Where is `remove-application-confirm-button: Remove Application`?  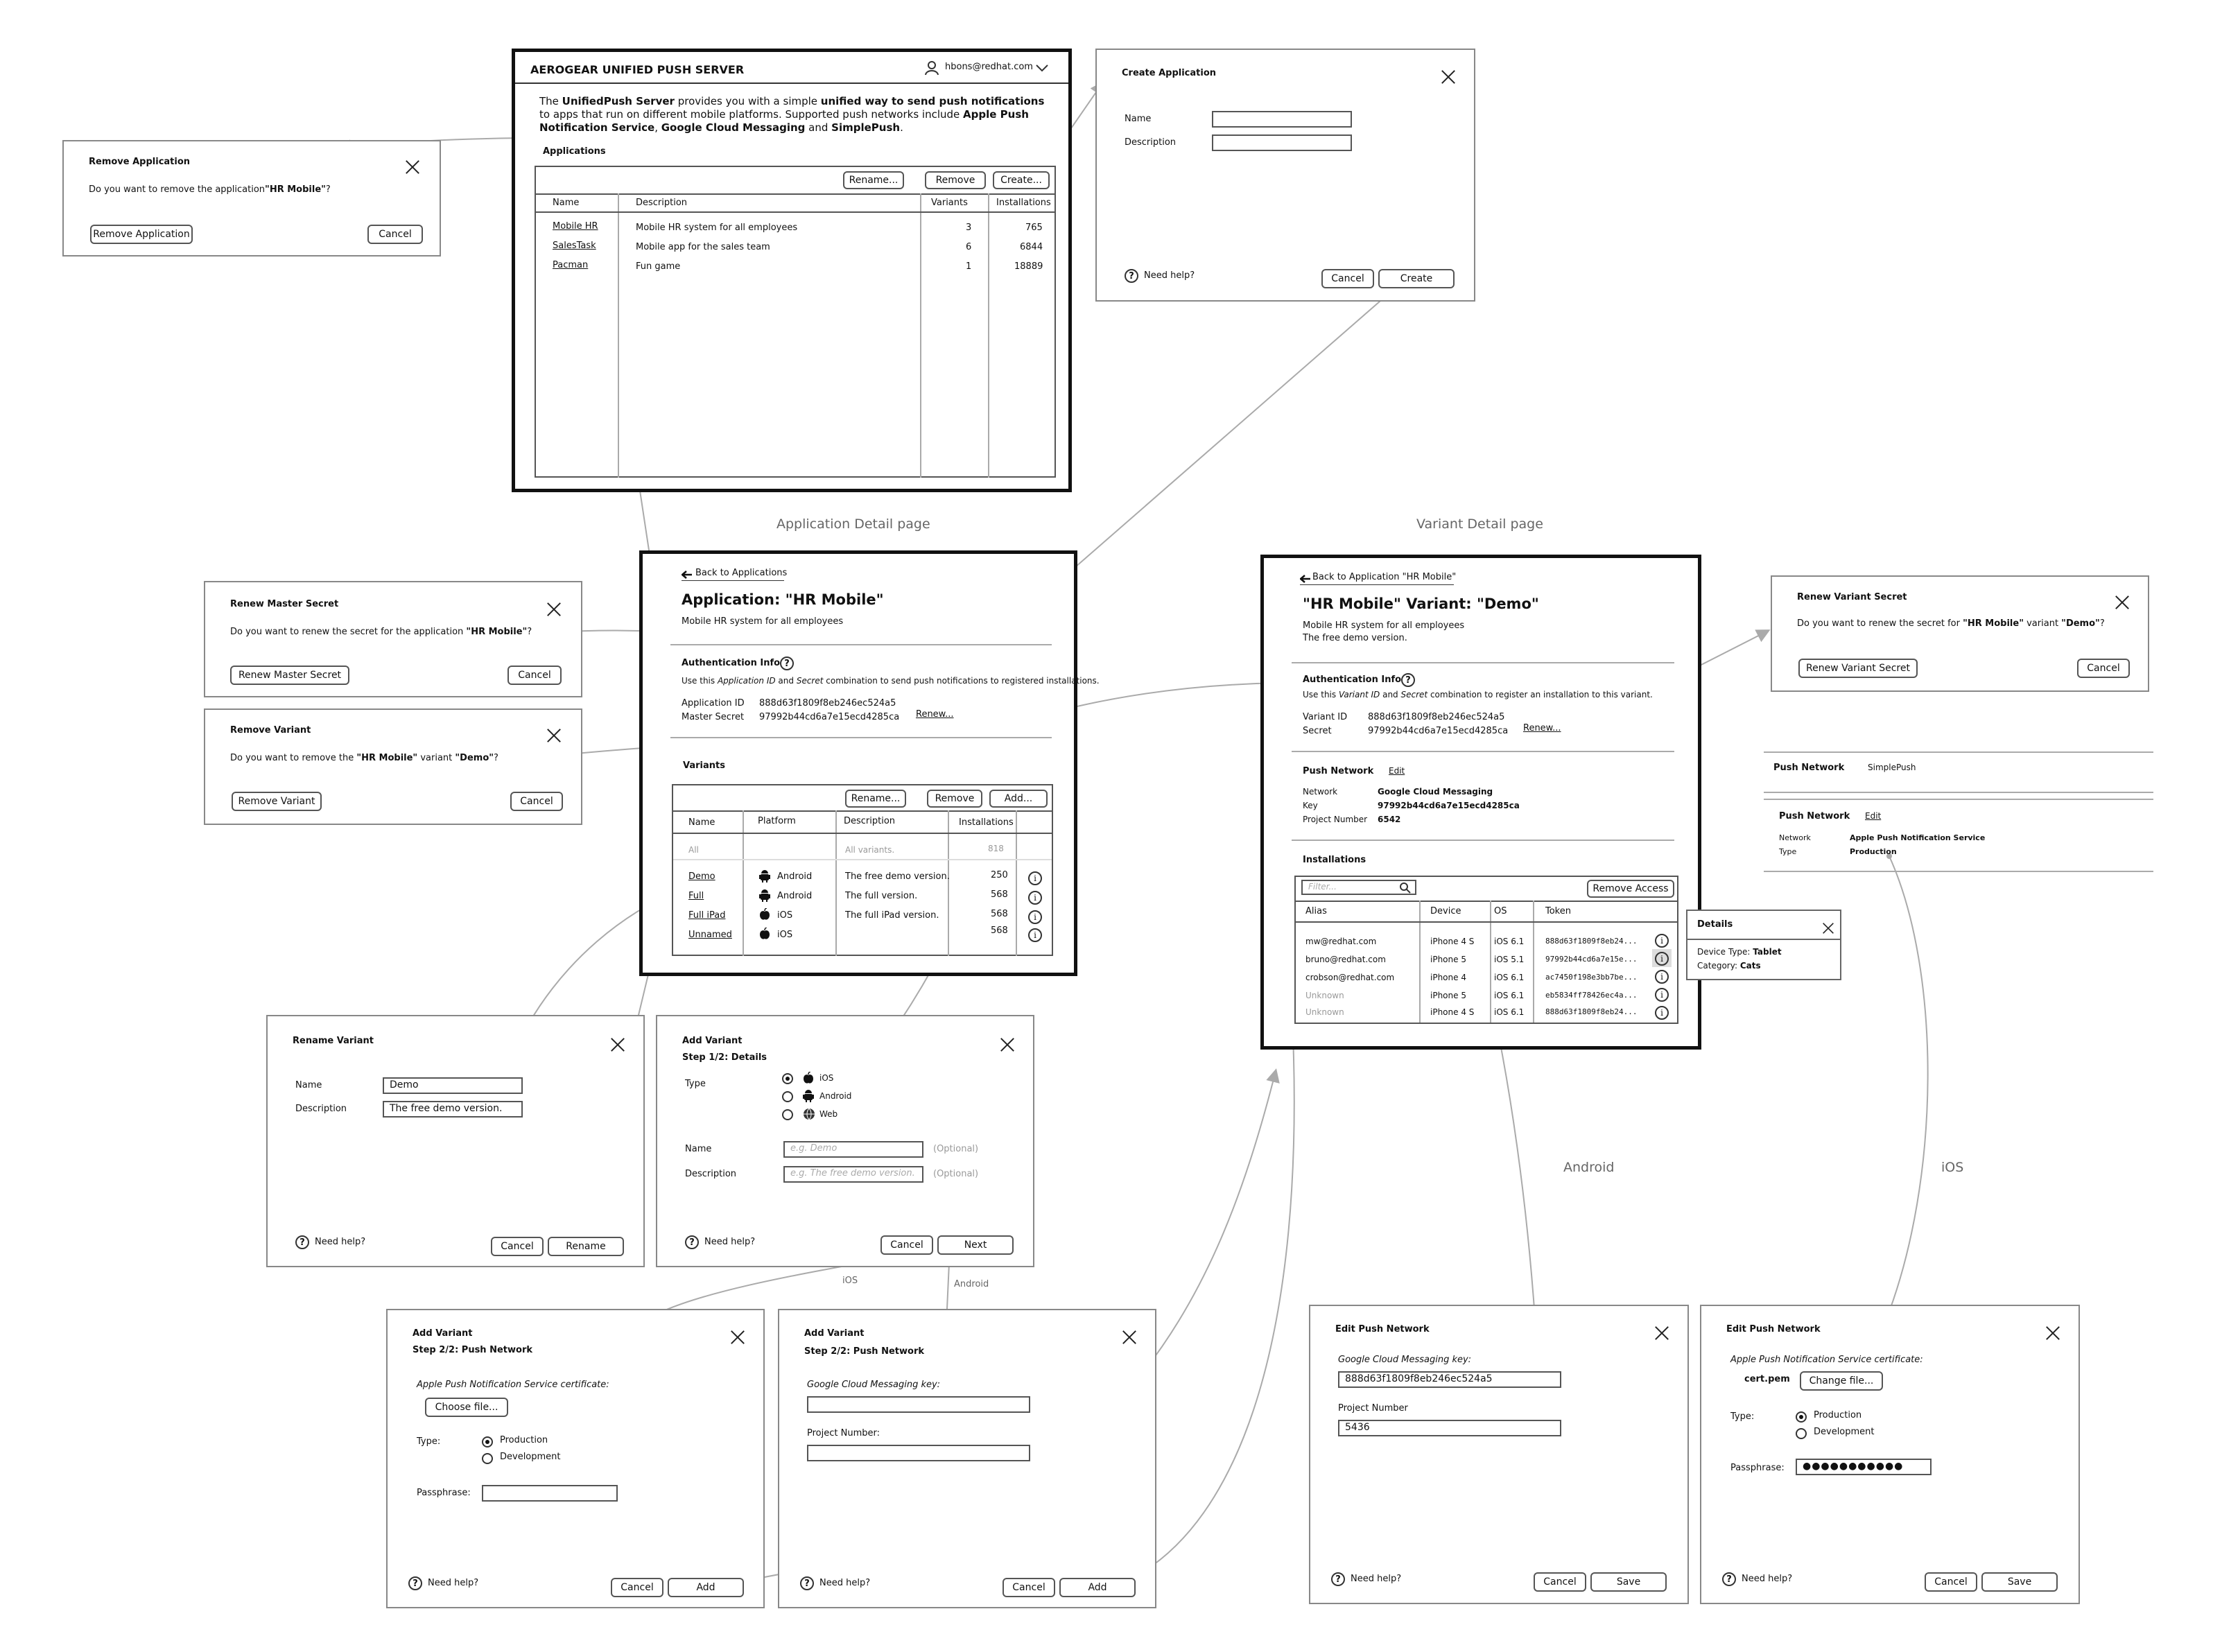
remove-application-confirm-button: Remove Application is located at coordinates (141, 234).